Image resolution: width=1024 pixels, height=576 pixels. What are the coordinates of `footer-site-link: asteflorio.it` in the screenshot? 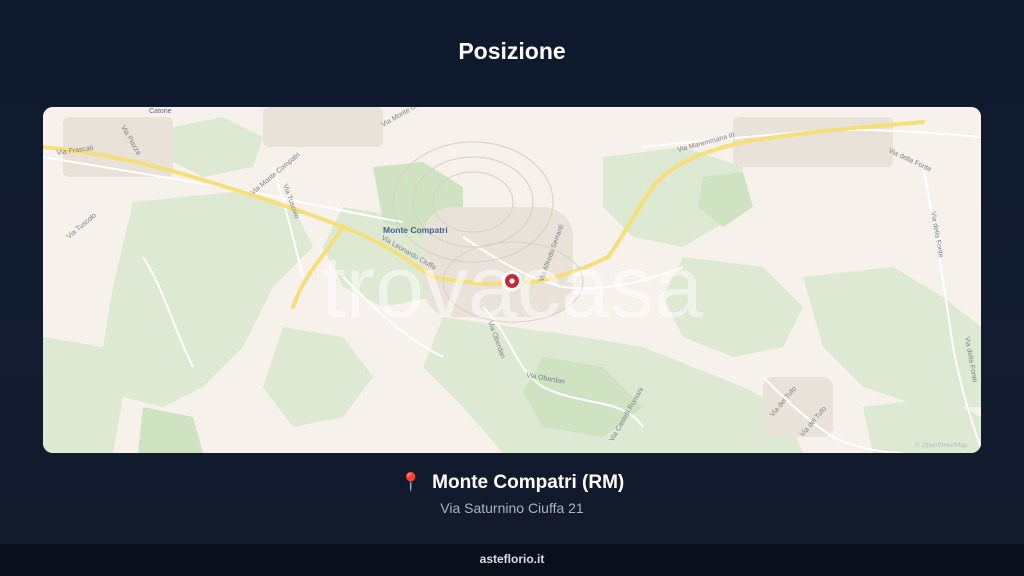 It's located at (512, 559).